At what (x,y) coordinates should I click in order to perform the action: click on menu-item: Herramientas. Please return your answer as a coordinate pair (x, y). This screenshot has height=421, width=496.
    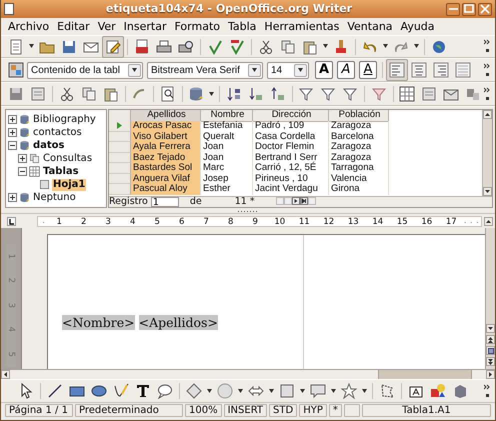
    Looking at the image, I should click on (302, 26).